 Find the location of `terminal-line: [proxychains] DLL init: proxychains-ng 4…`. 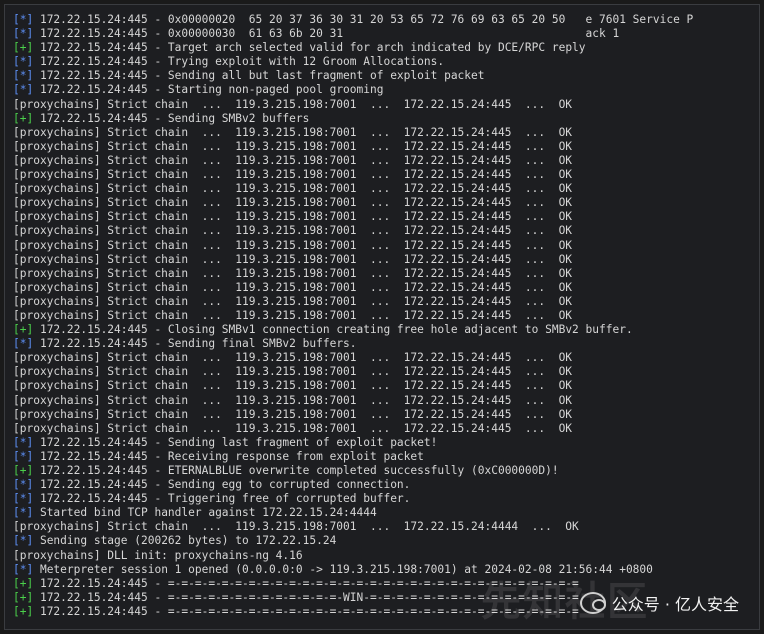

terminal-line: [proxychains] DLL init: proxychains-ng 4… is located at coordinates (384, 556).